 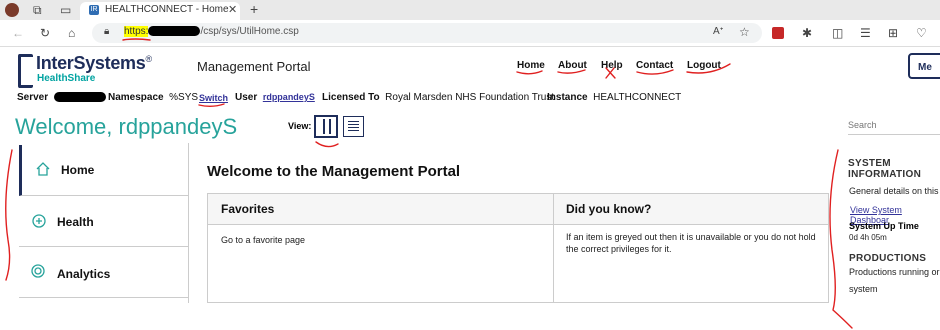 I want to click on leftnav-label-analytics: Analytics, so click(x=84, y=274).